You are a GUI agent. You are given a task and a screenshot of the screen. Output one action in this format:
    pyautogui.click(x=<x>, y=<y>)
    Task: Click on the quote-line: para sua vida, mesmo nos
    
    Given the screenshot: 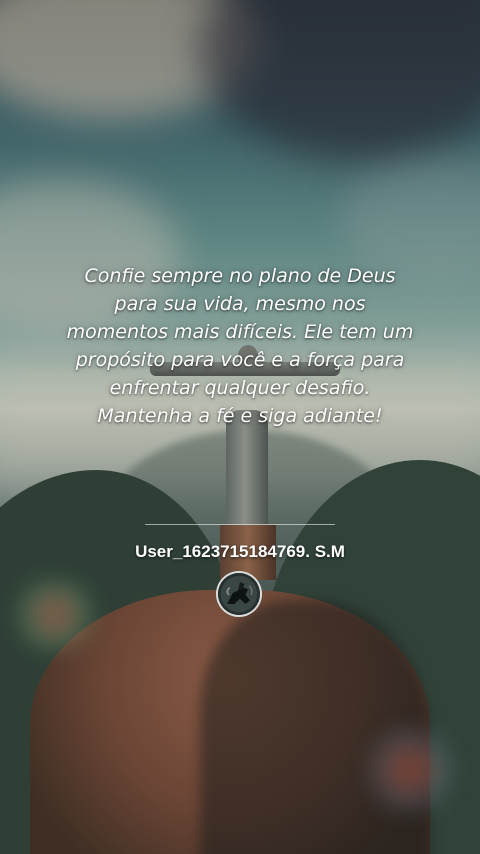 What is the action you would take?
    pyautogui.click(x=240, y=304)
    